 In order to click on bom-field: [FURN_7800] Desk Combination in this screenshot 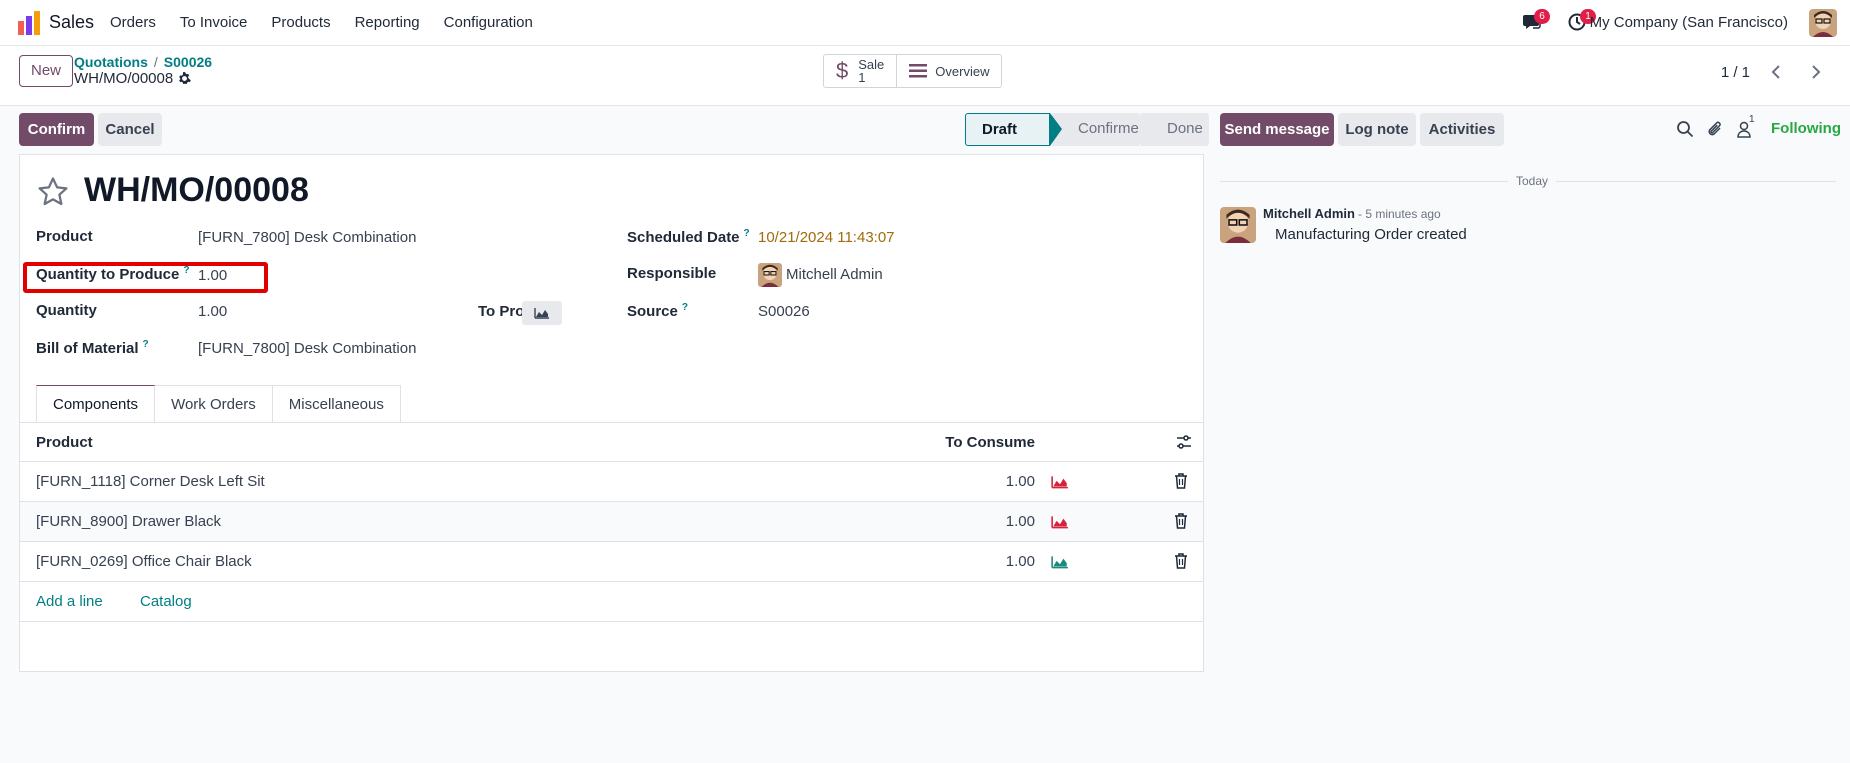, I will do `click(307, 348)`.